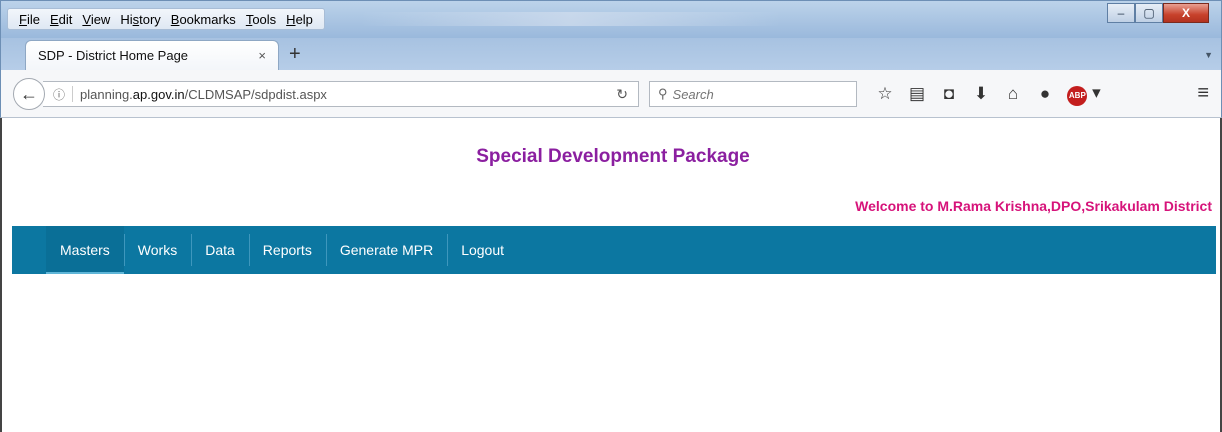 This screenshot has height=432, width=1222. What do you see at coordinates (757, 94) in the screenshot?
I see `search-input` at bounding box center [757, 94].